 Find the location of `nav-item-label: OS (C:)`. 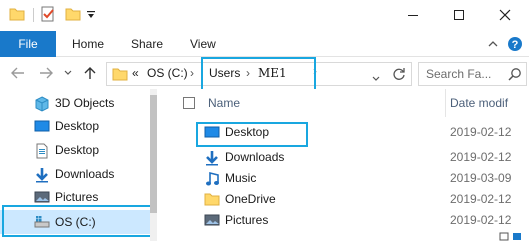

nav-item-label: OS (C:) is located at coordinates (75, 222).